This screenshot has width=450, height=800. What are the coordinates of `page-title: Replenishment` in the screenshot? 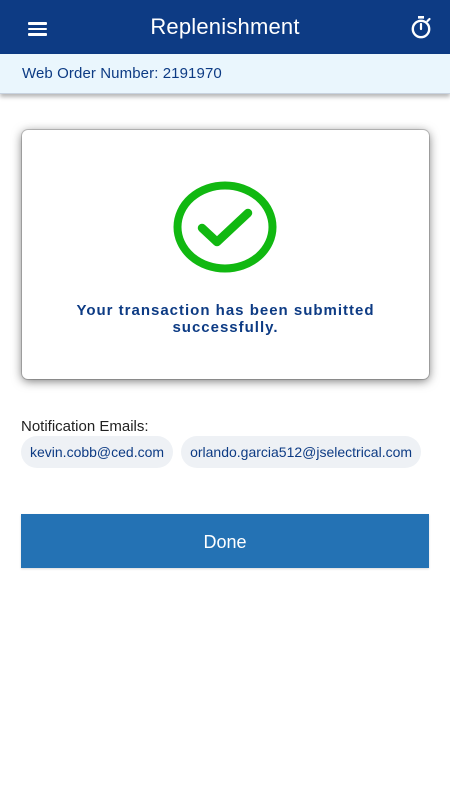 It's located at (225, 26).